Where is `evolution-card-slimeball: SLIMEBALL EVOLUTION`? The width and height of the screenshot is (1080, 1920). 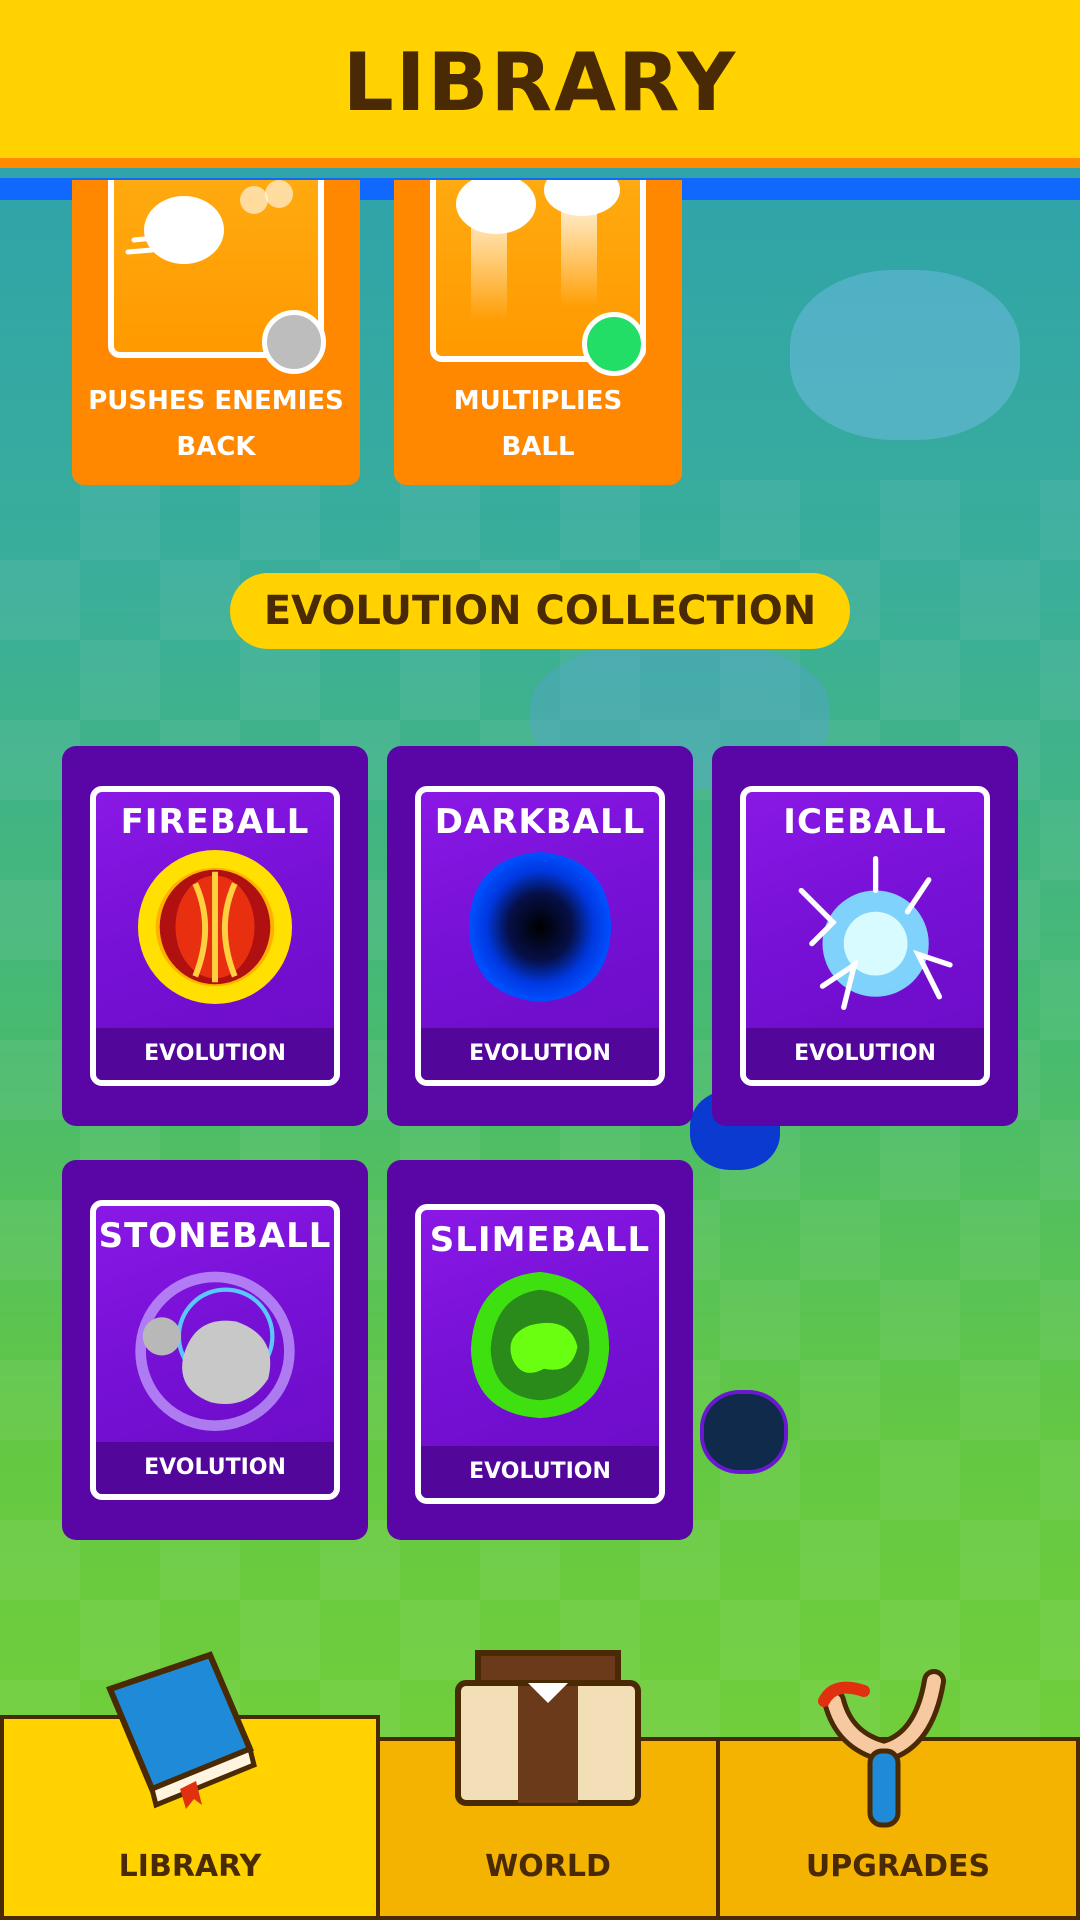 evolution-card-slimeball: SLIMEBALL EVOLUTION is located at coordinates (540, 1350).